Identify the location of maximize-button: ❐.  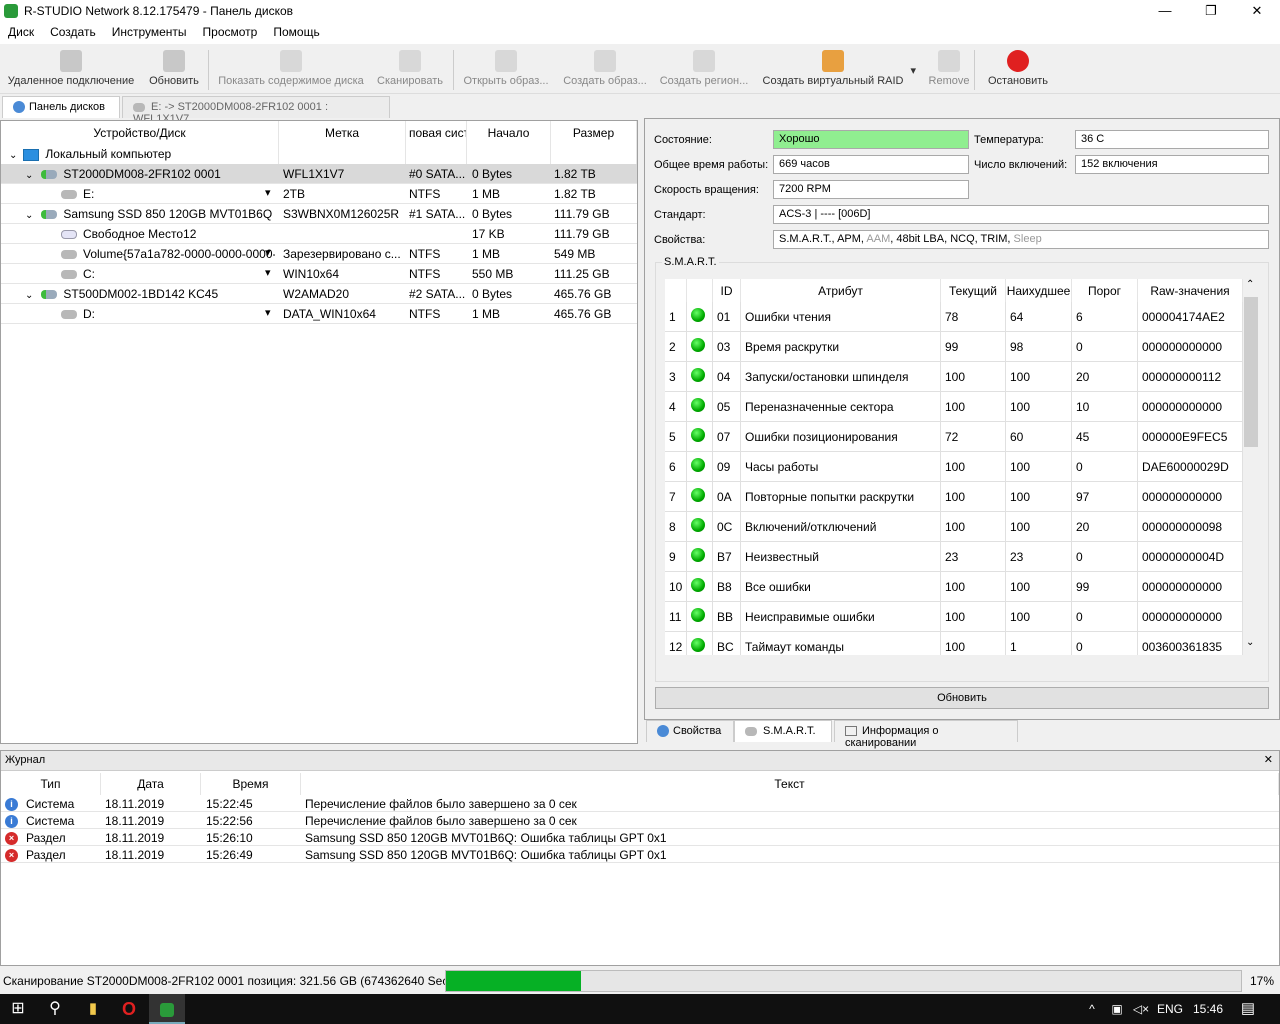
(1211, 11).